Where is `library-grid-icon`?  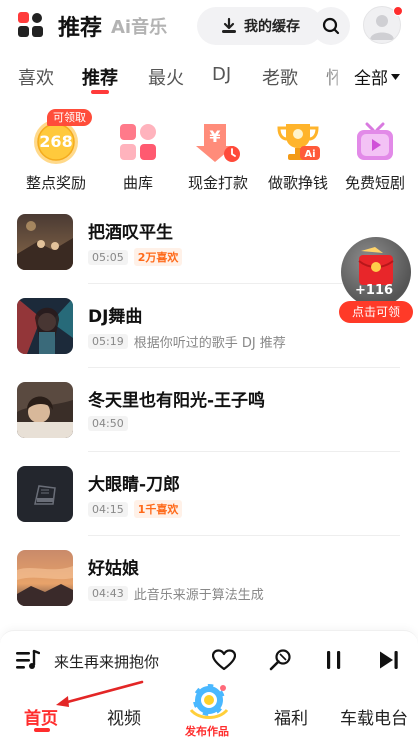
library-grid-icon is located at coordinates (138, 142).